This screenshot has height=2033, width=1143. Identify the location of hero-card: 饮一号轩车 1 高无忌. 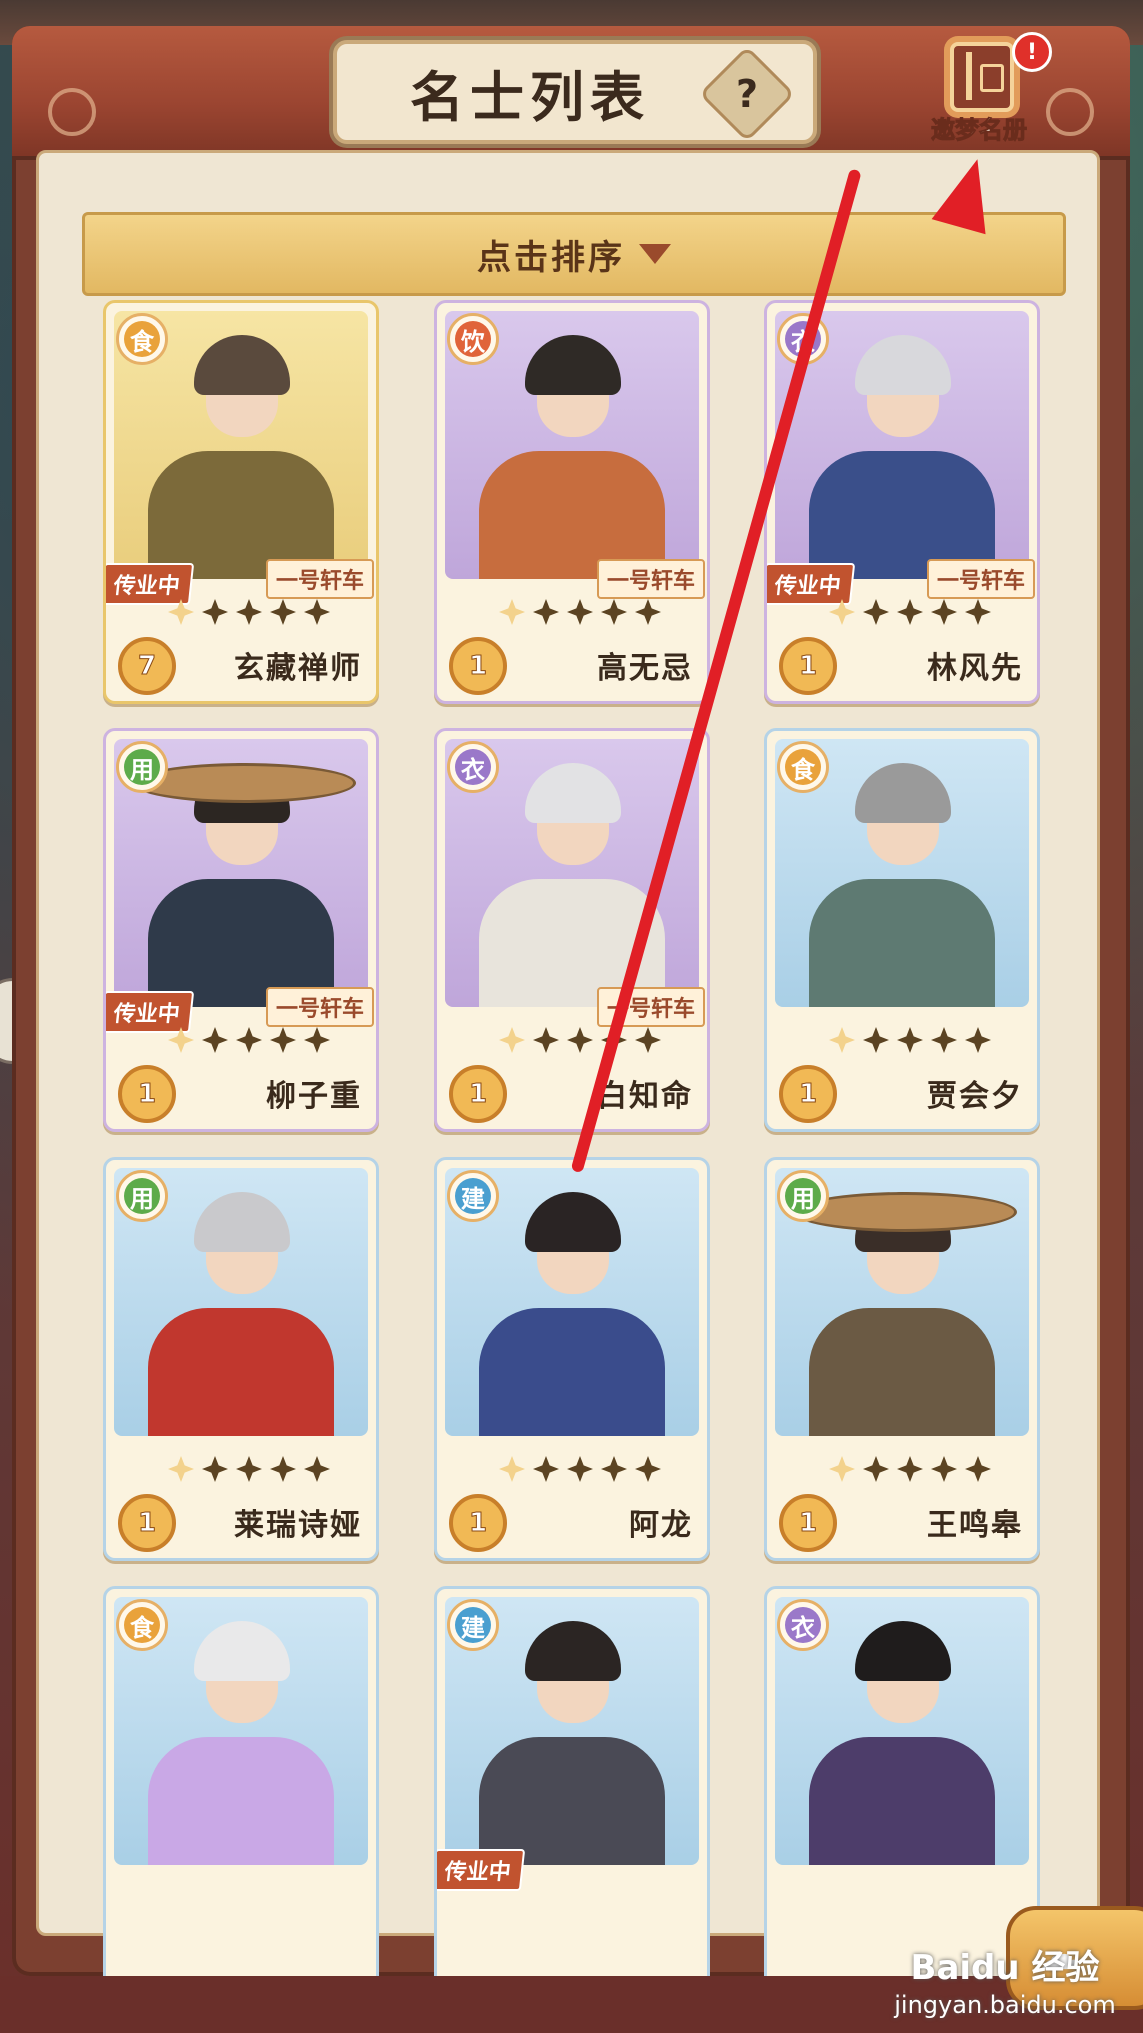
(572, 502).